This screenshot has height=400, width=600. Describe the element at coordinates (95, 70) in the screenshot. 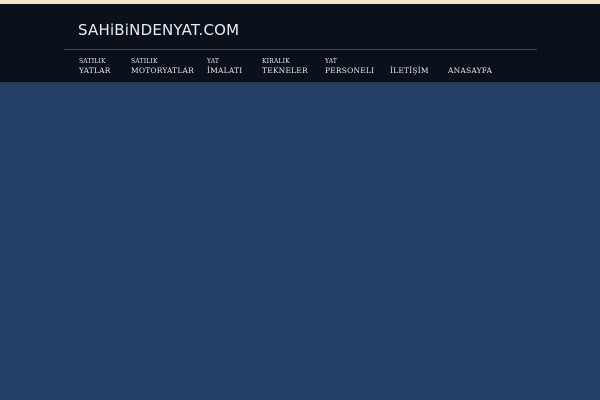

I see `nav-item-label-bottom: YATLAR` at that location.